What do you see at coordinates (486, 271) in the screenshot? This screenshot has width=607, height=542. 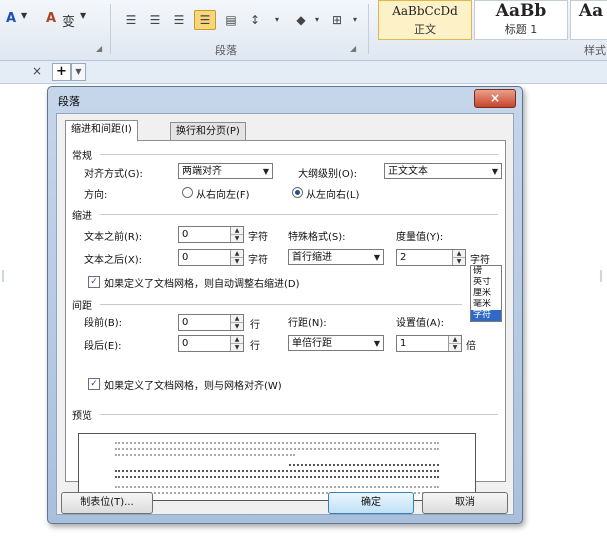 I see `unit-option: 磅` at bounding box center [486, 271].